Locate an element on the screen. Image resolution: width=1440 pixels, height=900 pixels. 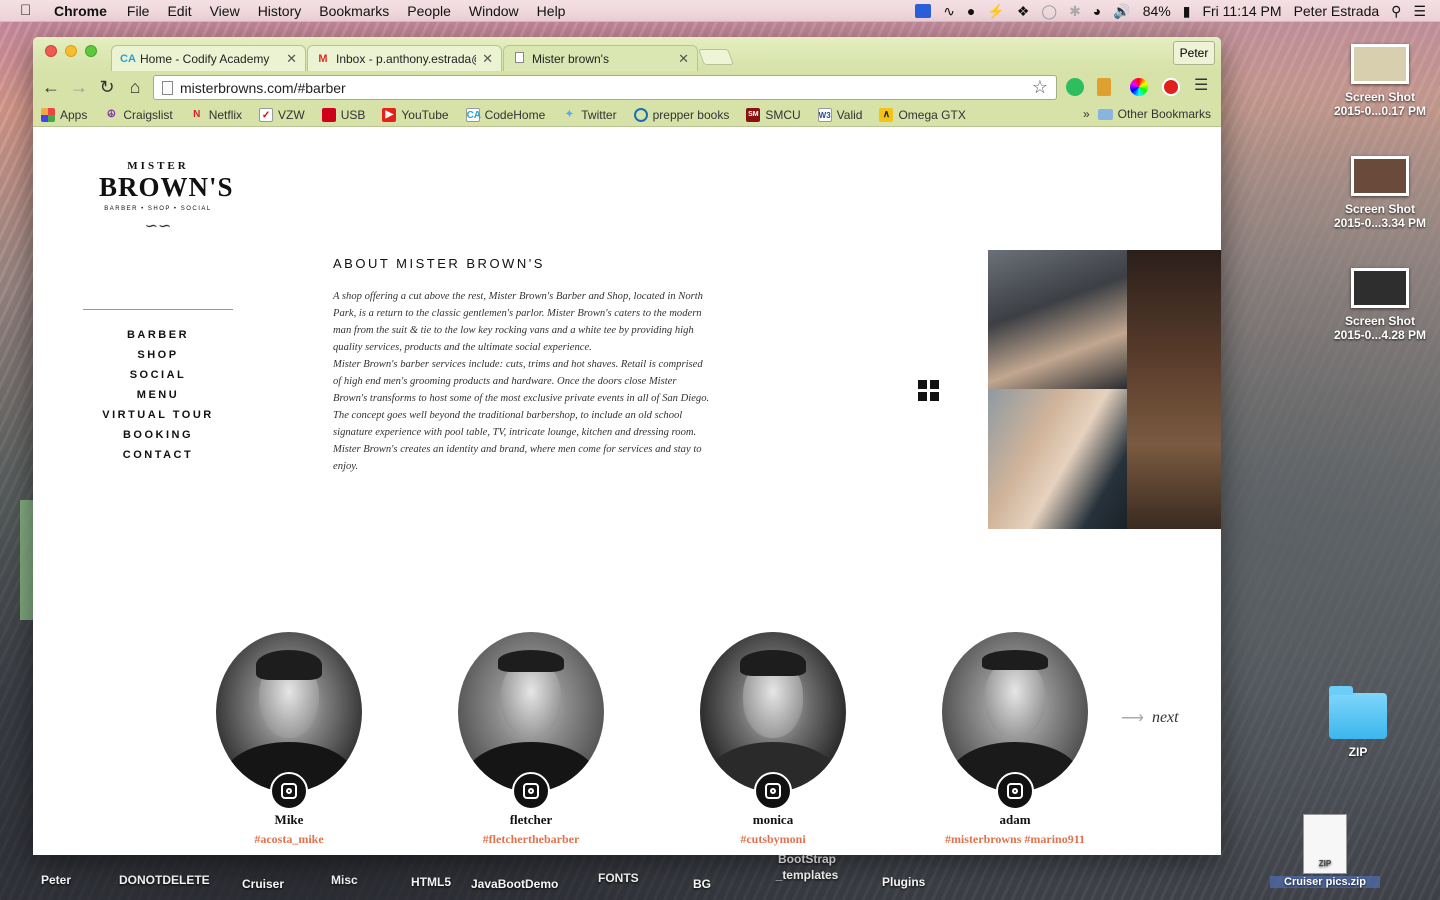
color-picker-extension-icon is located at coordinates (1139, 87).